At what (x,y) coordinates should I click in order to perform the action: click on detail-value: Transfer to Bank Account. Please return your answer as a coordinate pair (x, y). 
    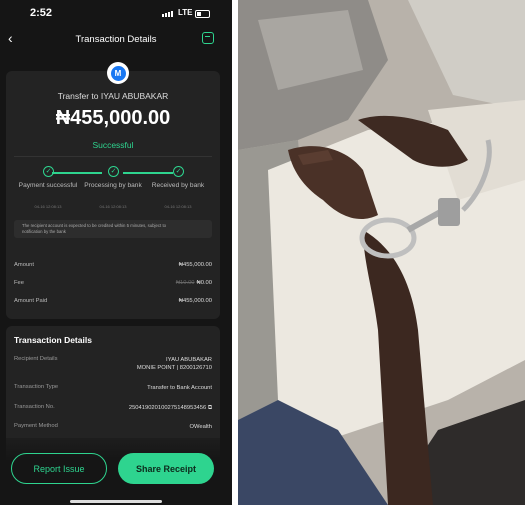
    Looking at the image, I should click on (179, 388).